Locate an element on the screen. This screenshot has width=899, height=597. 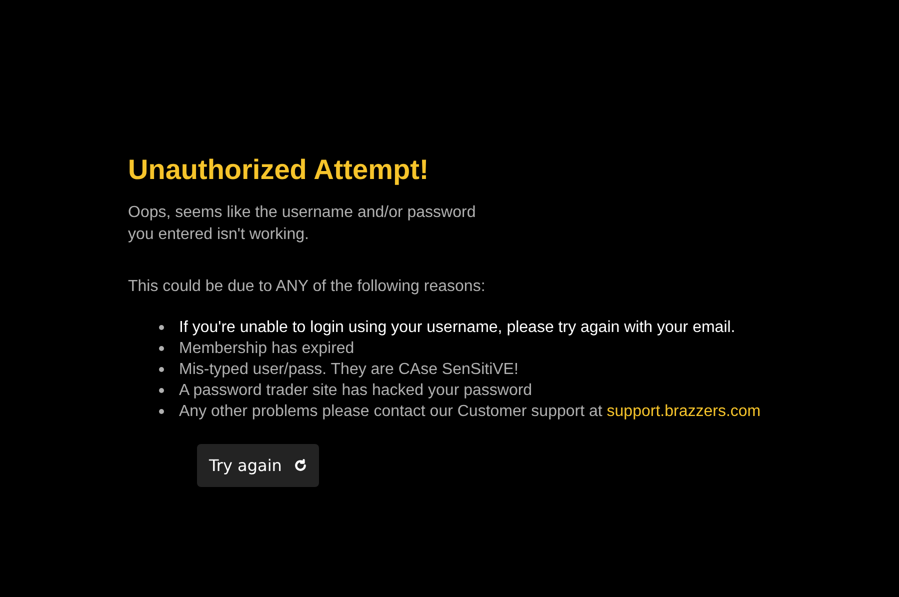
reason-text: If you're unable to login using your username, please try again with your email. is located at coordinates (457, 327).